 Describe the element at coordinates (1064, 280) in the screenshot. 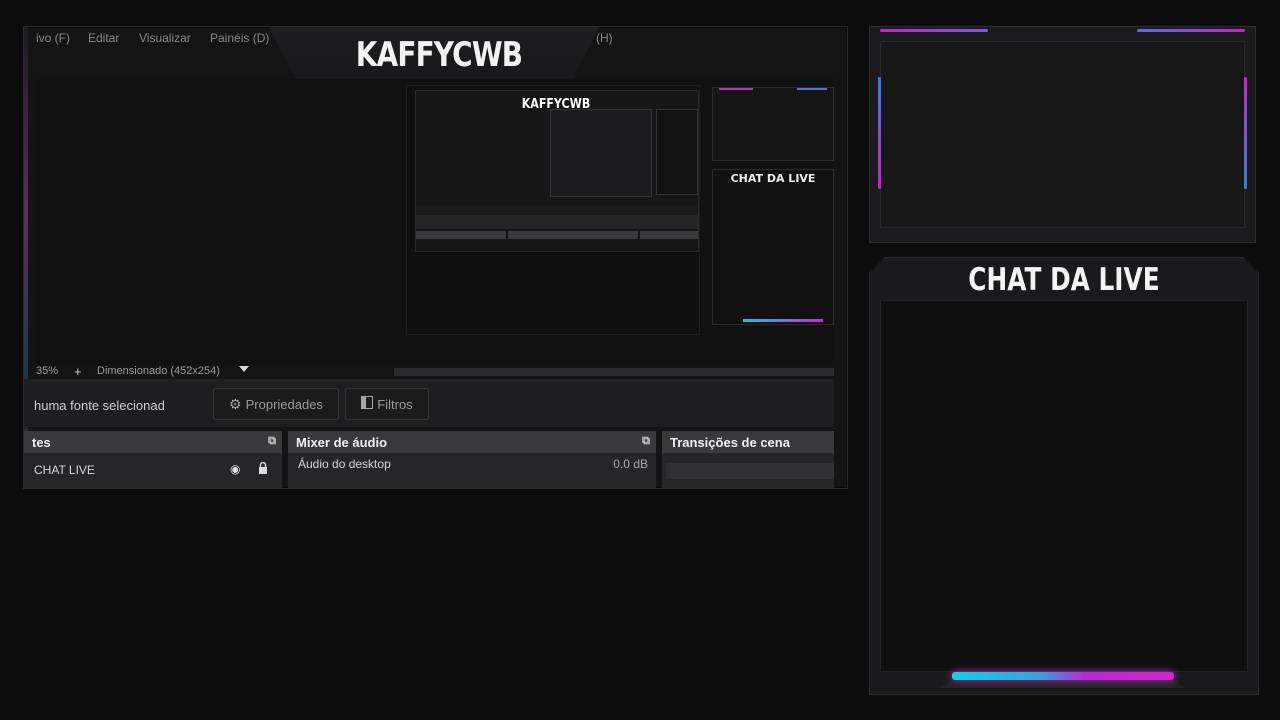

I see `chat-title: CHAT DA LIVE` at that location.